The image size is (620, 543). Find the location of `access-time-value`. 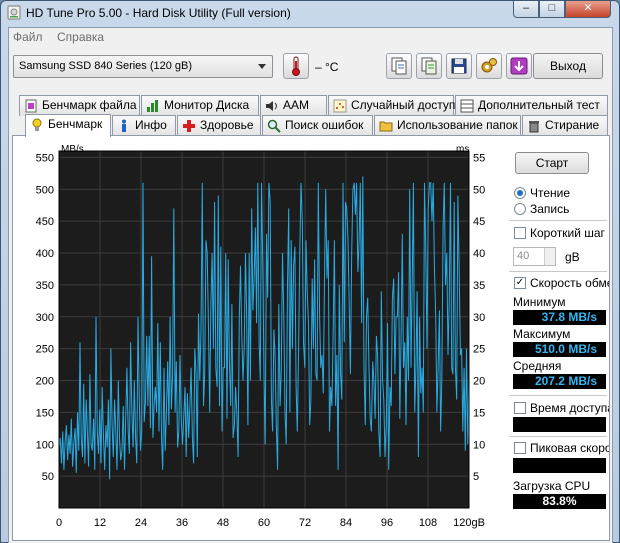

access-time-value is located at coordinates (559, 424).